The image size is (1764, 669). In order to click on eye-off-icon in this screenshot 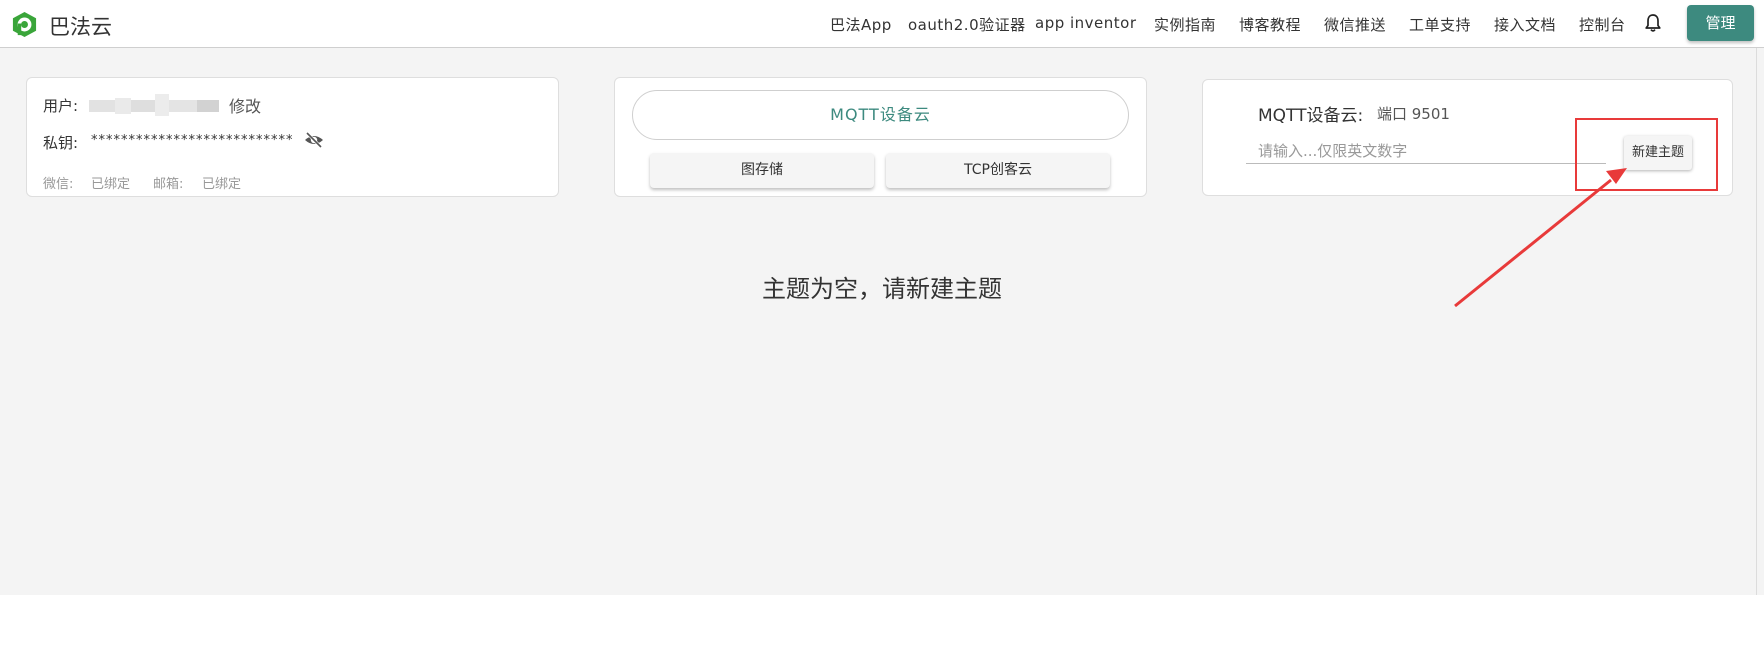, I will do `click(314, 140)`.